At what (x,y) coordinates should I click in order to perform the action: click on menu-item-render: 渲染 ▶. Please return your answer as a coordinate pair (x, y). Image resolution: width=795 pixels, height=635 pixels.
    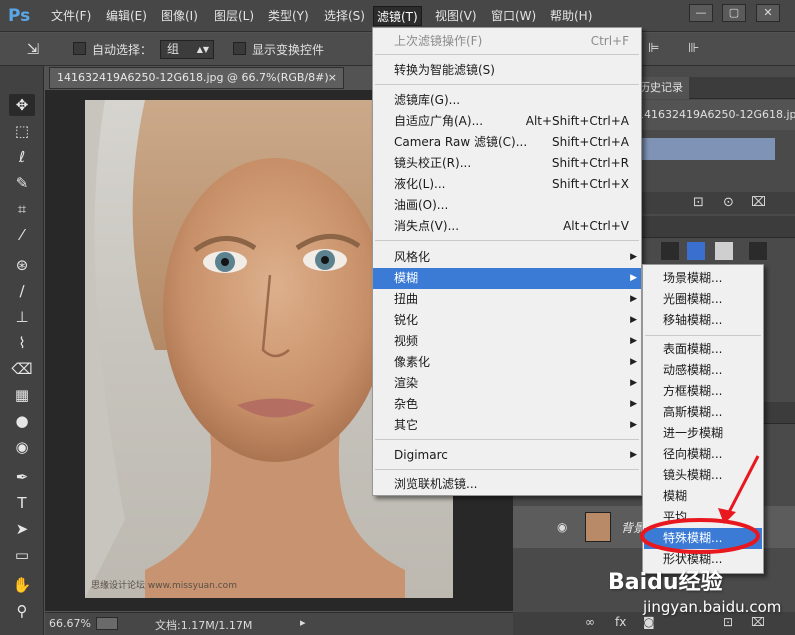
    Looking at the image, I should click on (507, 383).